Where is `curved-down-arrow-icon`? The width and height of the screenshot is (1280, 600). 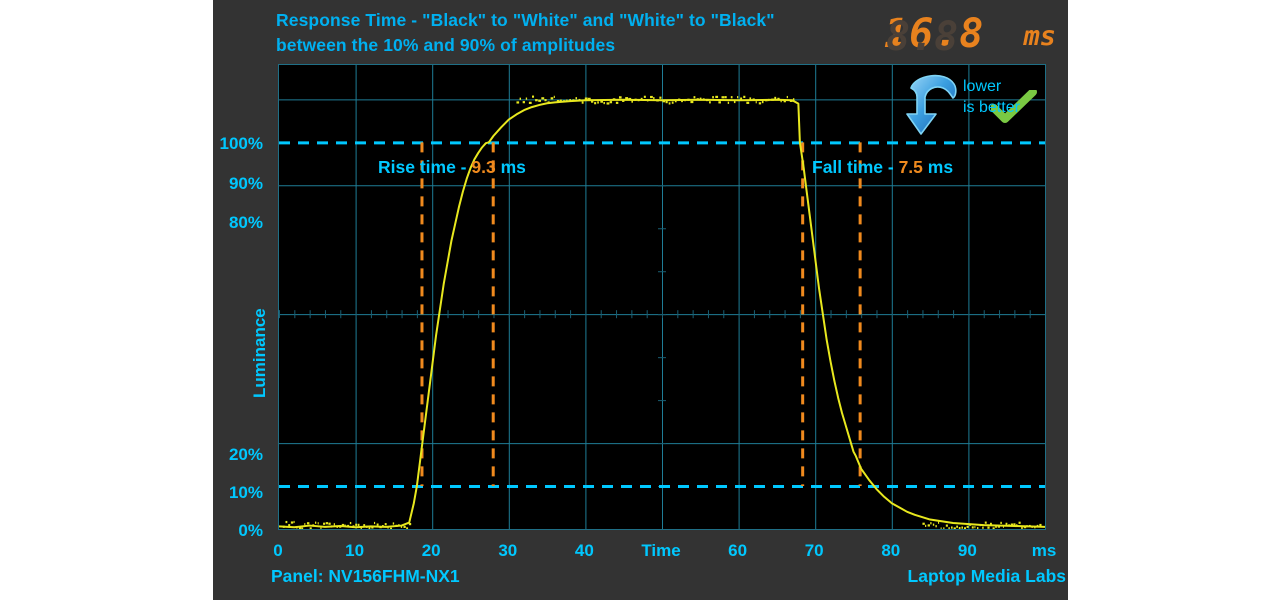
curved-down-arrow-icon is located at coordinates (931, 104).